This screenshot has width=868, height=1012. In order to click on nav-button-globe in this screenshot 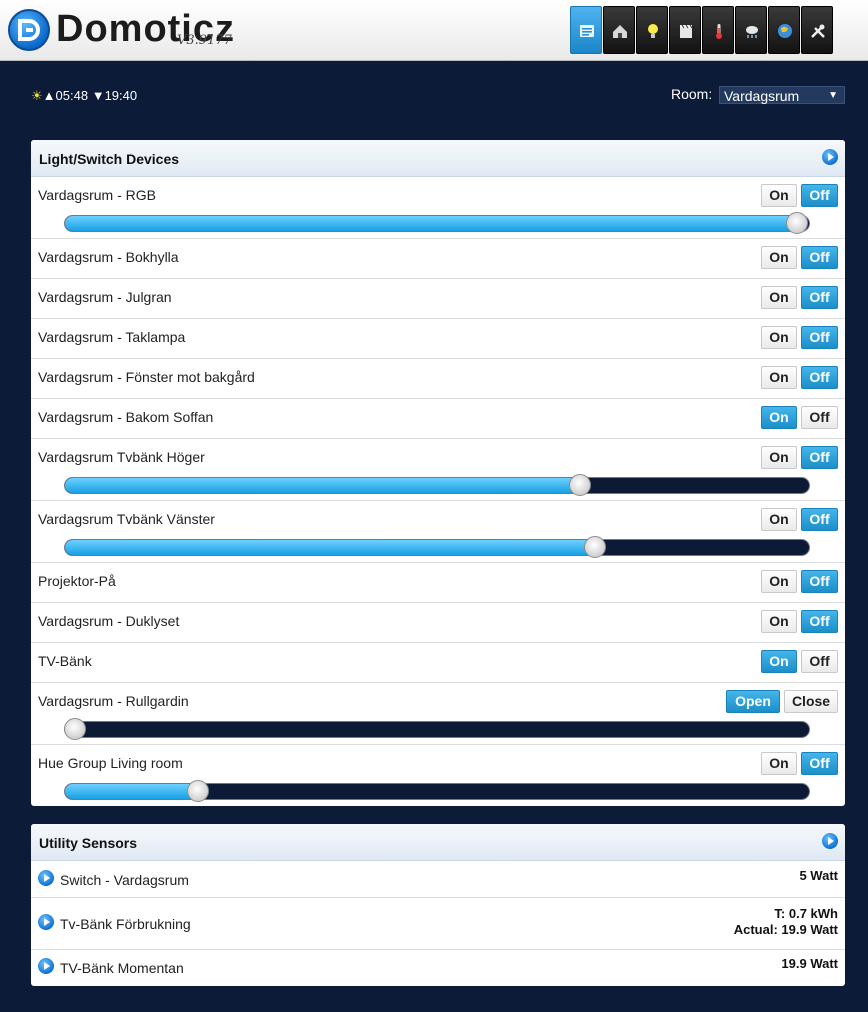, I will do `click(784, 30)`.